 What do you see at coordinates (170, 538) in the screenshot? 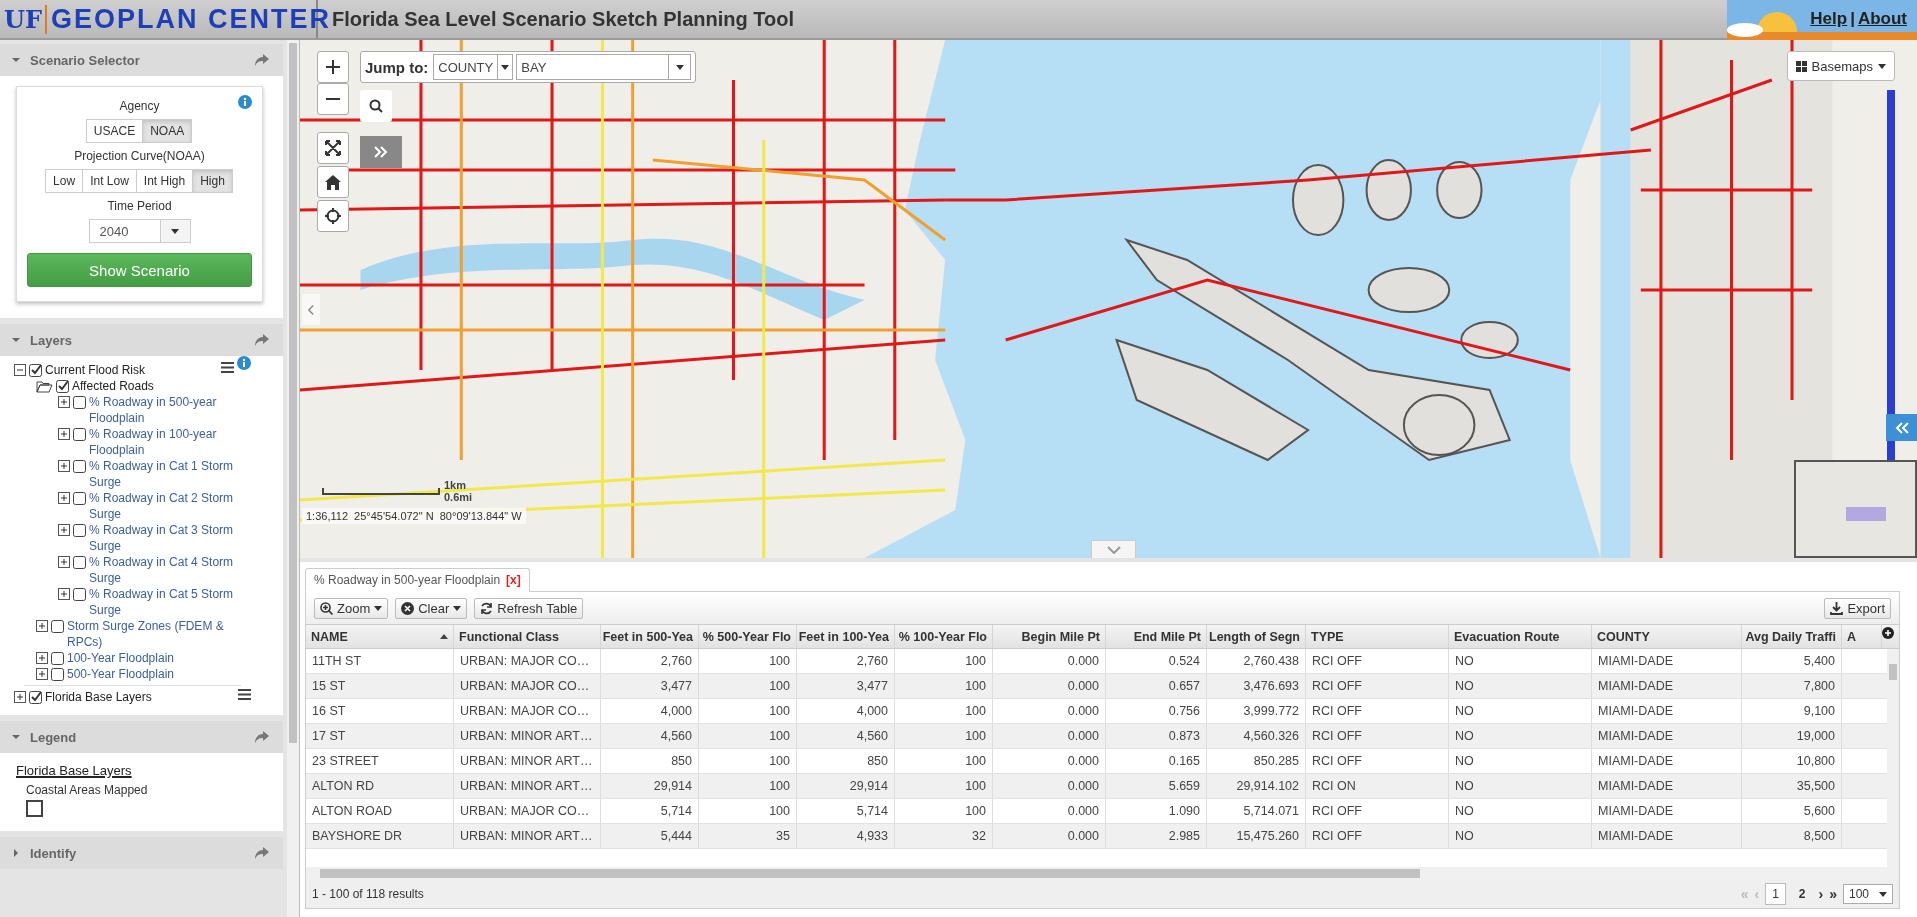
I see `layer-name: % Roadway in Cat 3 Storm Surge` at bounding box center [170, 538].